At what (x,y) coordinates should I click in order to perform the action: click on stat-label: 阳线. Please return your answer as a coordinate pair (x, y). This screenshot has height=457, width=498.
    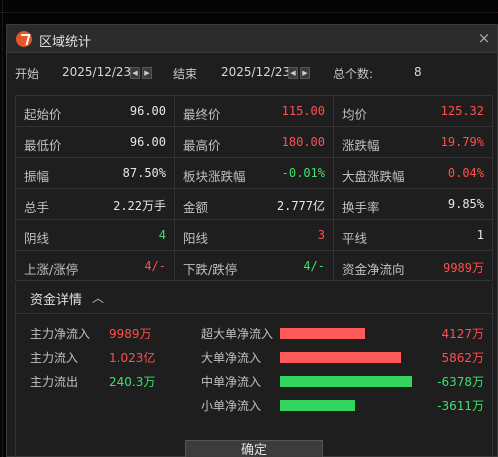
    Looking at the image, I should click on (196, 238).